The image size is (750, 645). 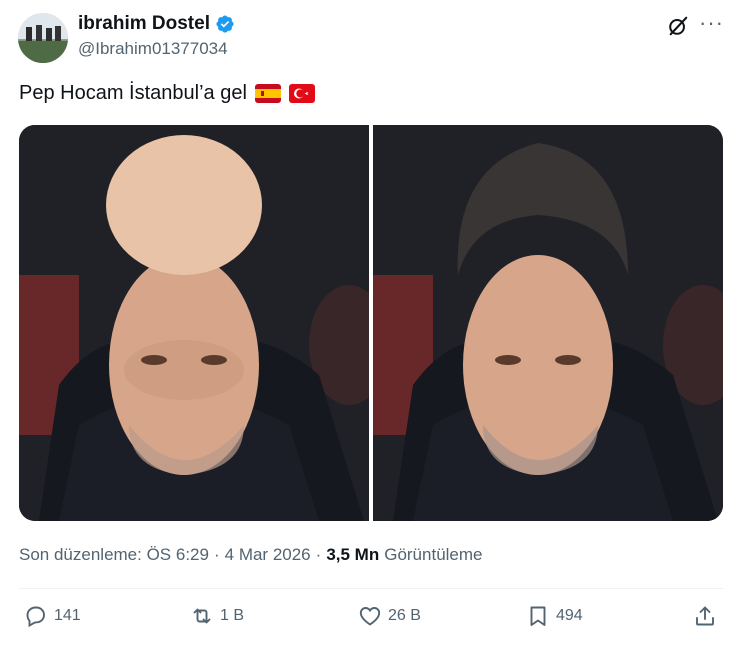 What do you see at coordinates (35, 617) in the screenshot?
I see `reply-icon` at bounding box center [35, 617].